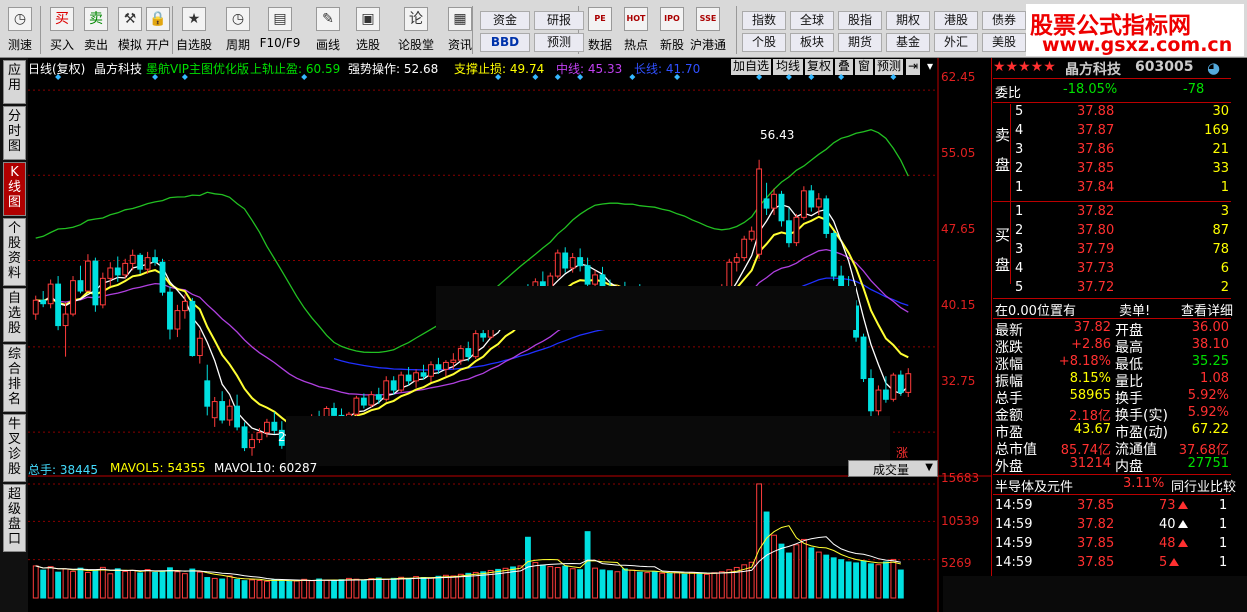 Image resolution: width=1247 pixels, height=612 pixels. What do you see at coordinates (368, 30) in the screenshot?
I see `选股-button: ▣ 选股` at bounding box center [368, 30].